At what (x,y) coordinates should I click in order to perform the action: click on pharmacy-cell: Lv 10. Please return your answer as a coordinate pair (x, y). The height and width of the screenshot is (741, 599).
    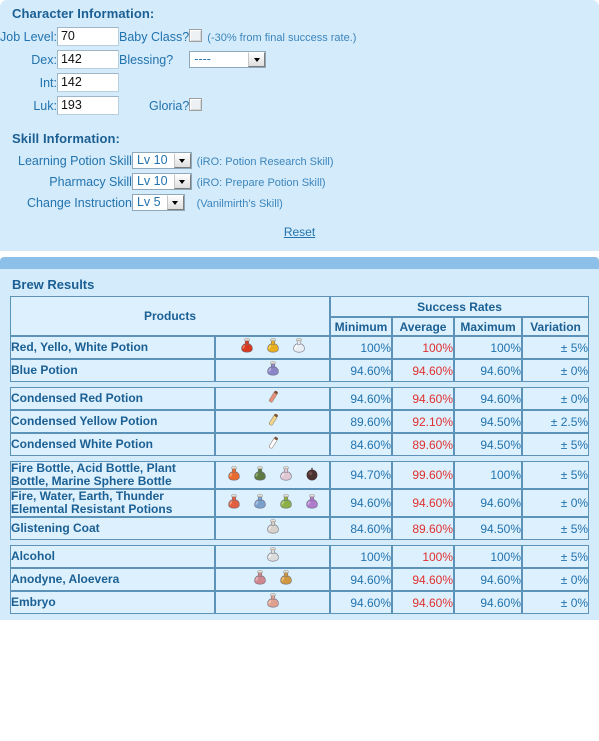
    Looking at the image, I should click on (161, 181).